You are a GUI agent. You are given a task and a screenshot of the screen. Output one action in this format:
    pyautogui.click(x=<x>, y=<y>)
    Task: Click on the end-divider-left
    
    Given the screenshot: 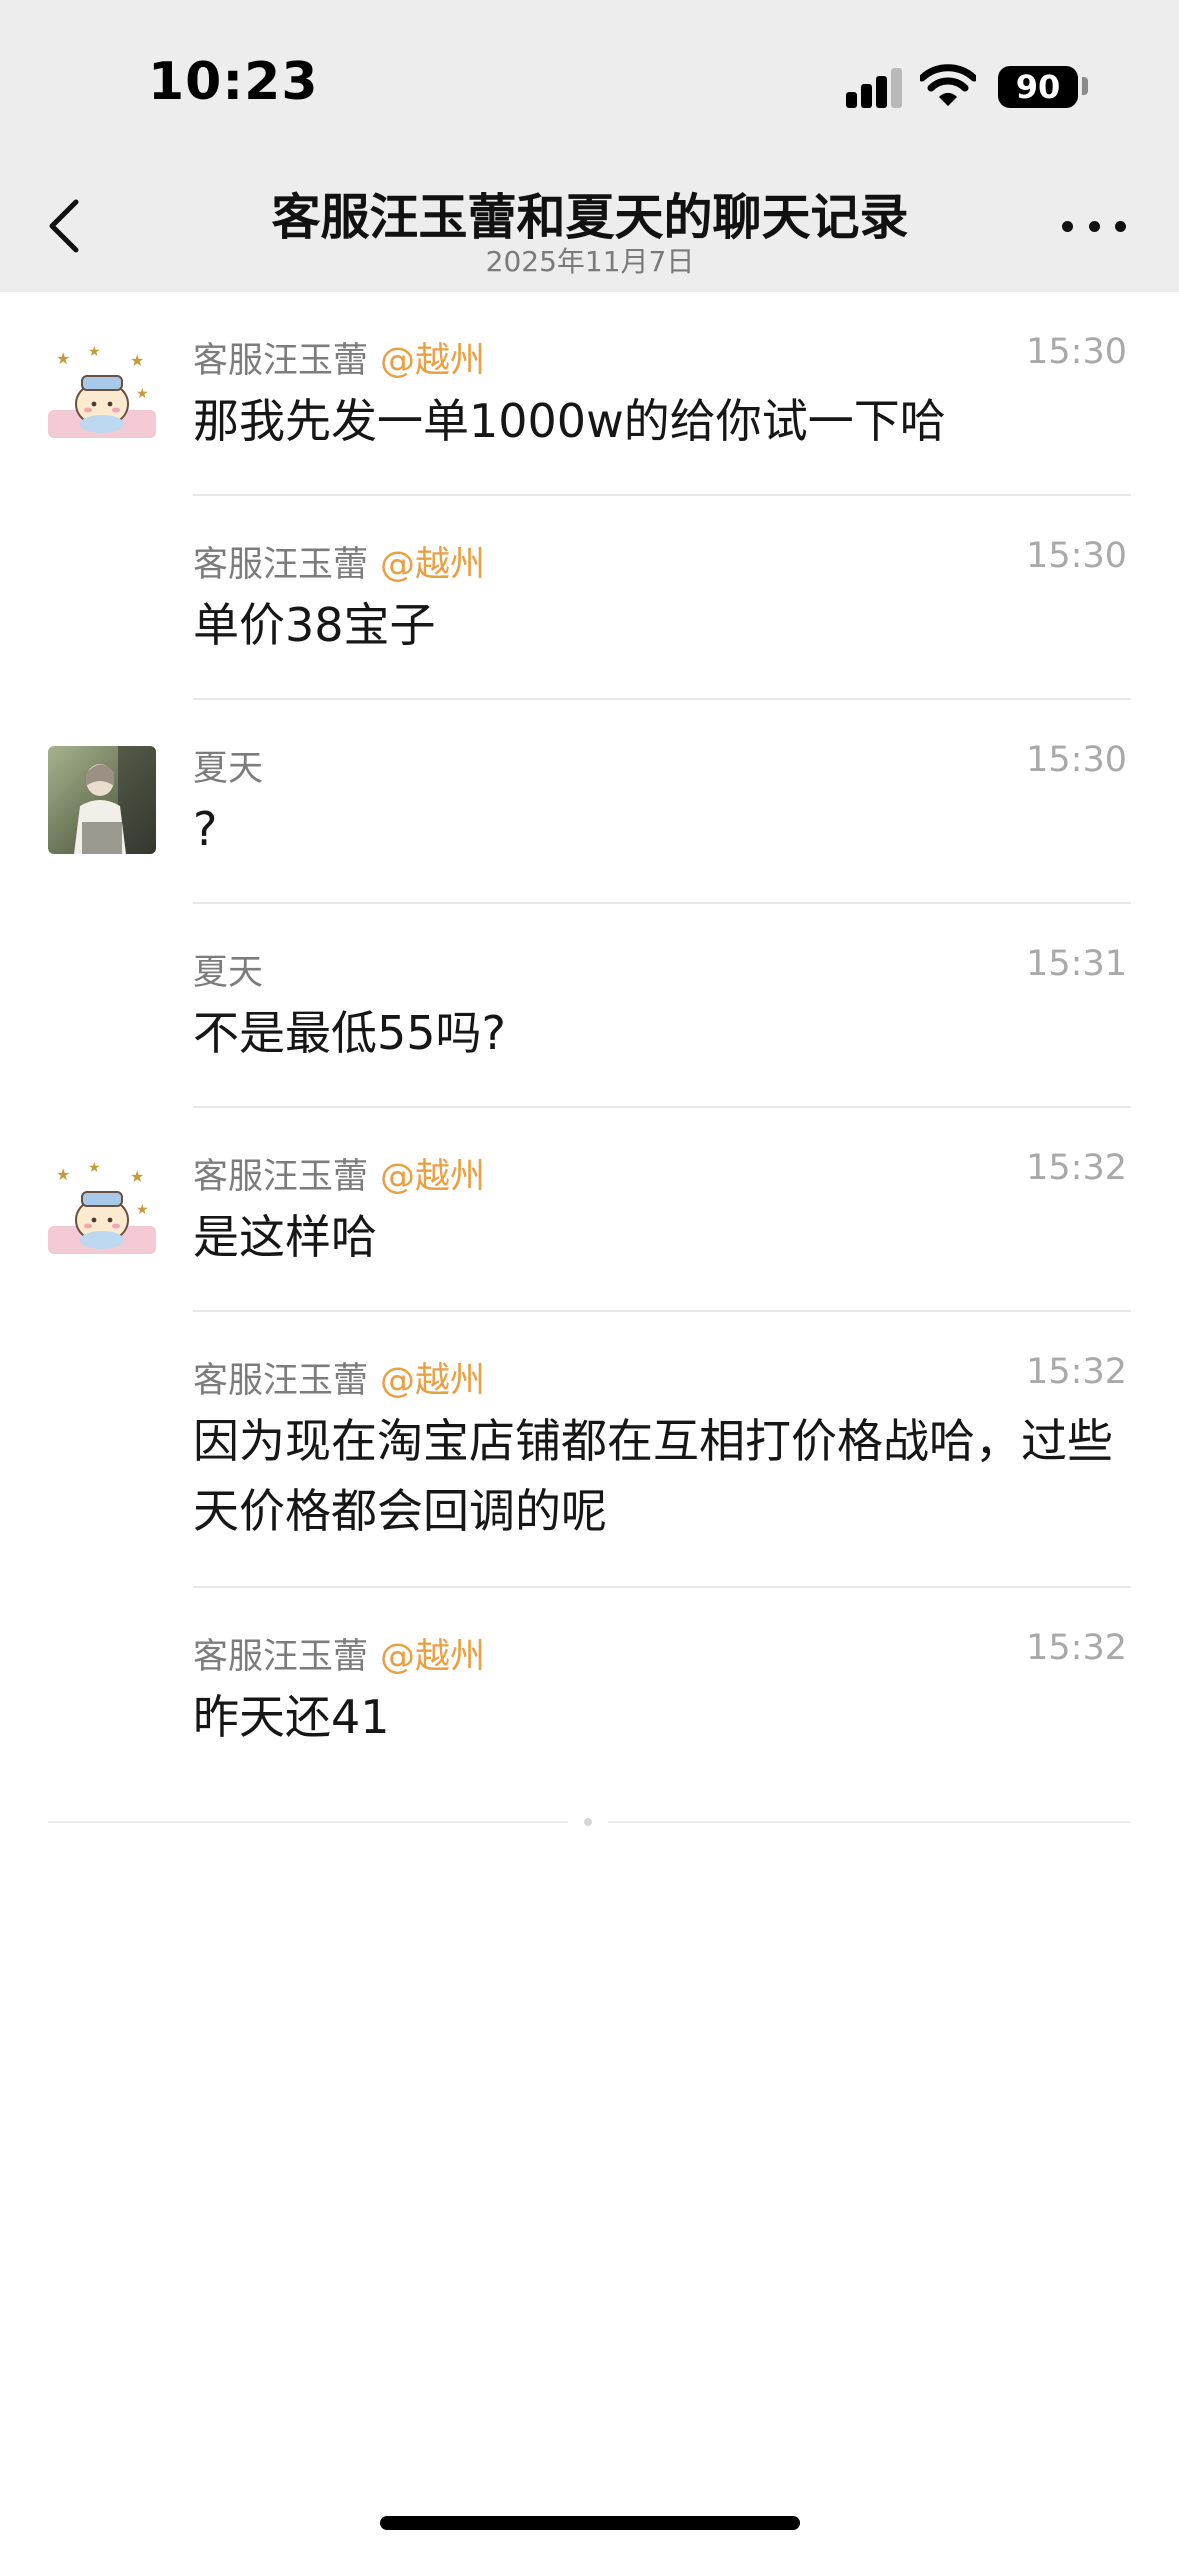 What is the action you would take?
    pyautogui.click(x=308, y=1822)
    